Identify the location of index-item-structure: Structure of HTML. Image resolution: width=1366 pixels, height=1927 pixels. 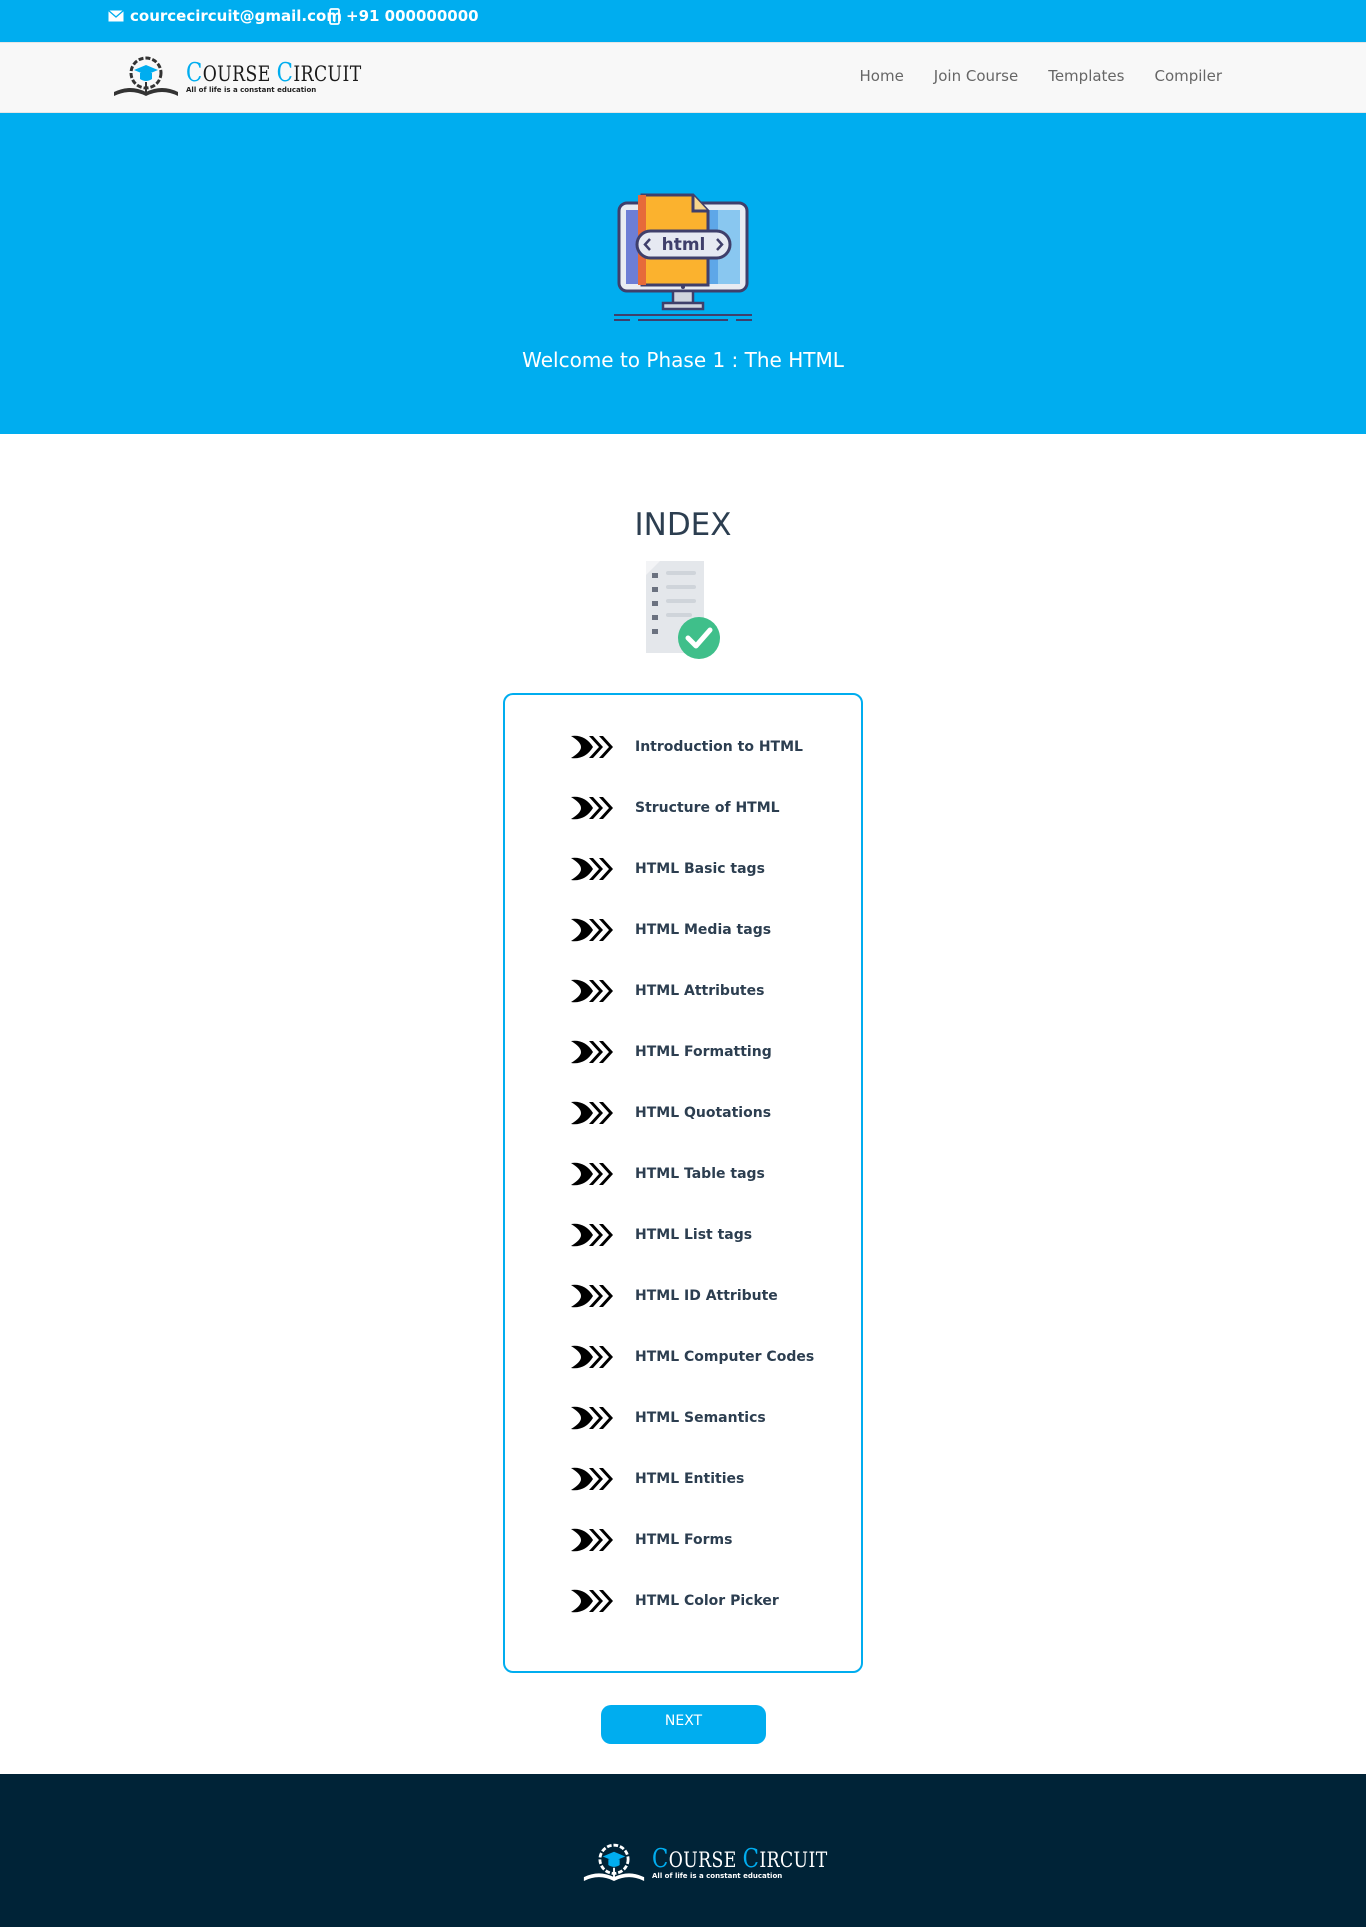
(675, 808).